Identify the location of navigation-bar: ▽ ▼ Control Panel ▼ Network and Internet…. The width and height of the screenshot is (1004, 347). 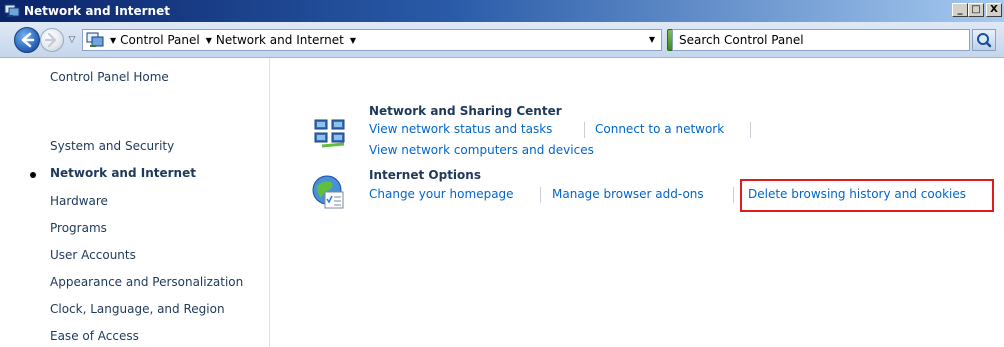
(502, 40).